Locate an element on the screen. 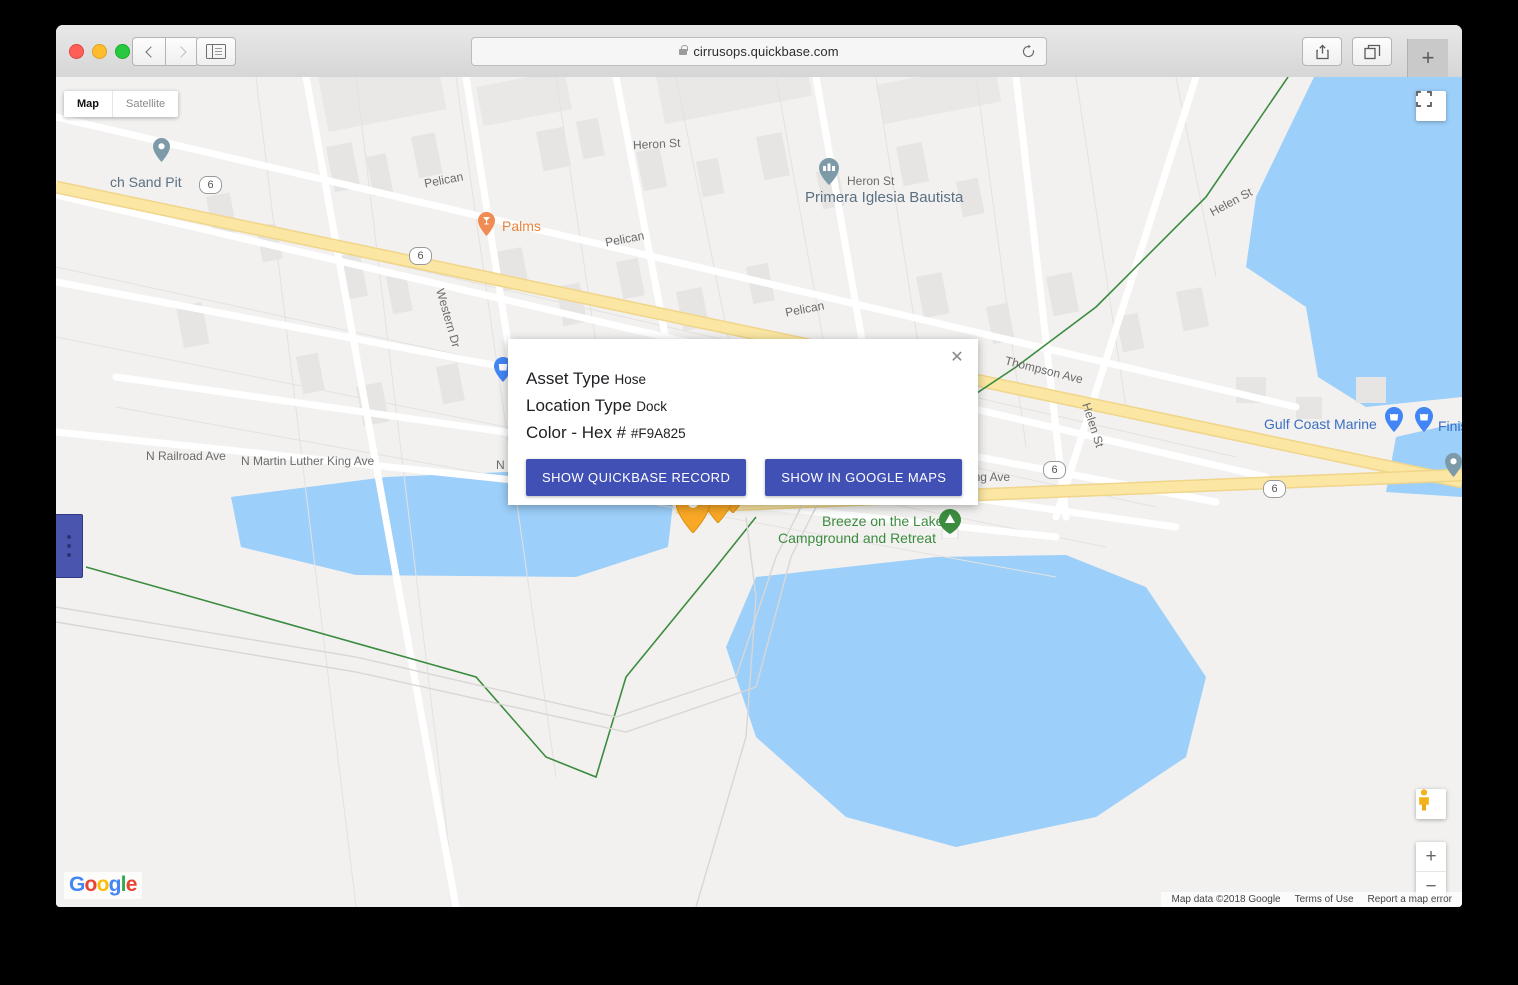  google-logo-g2: g is located at coordinates (115, 884).